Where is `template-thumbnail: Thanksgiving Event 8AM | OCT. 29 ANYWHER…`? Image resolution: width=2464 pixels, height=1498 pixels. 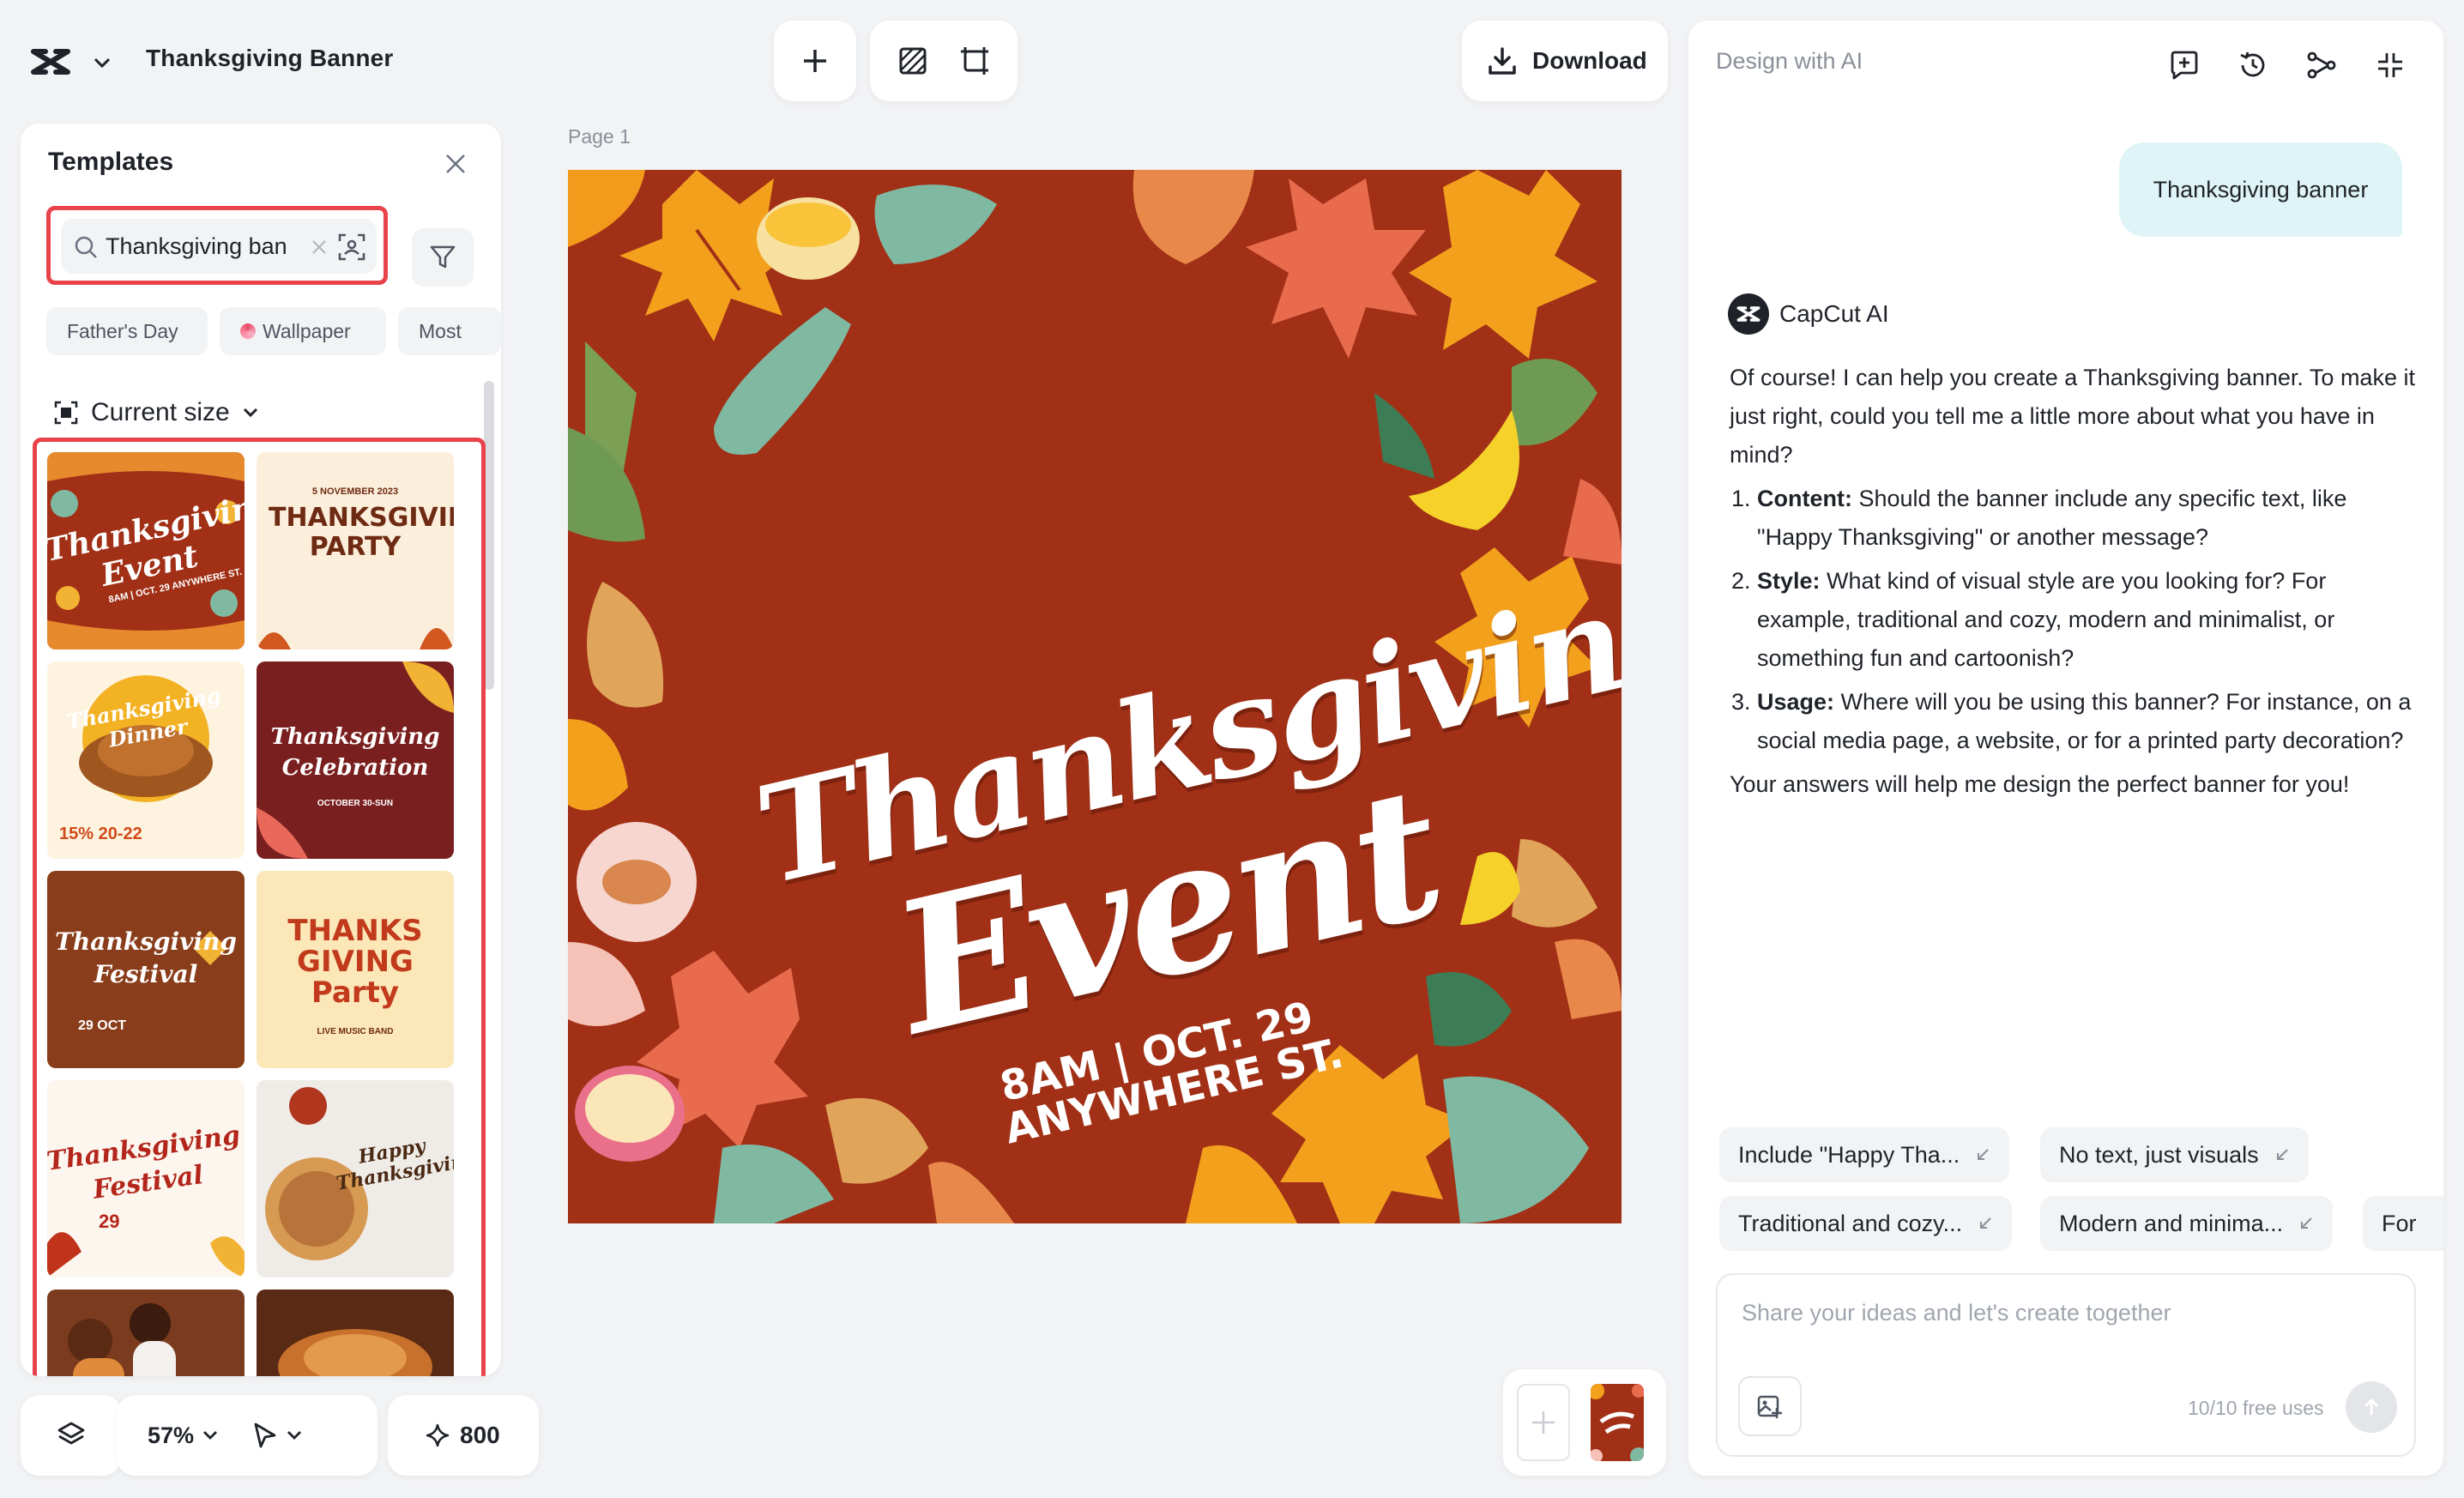
template-thumbnail: Thanksgiving Event 8AM | OCT. 29 ANYWHER… is located at coordinates (146, 550).